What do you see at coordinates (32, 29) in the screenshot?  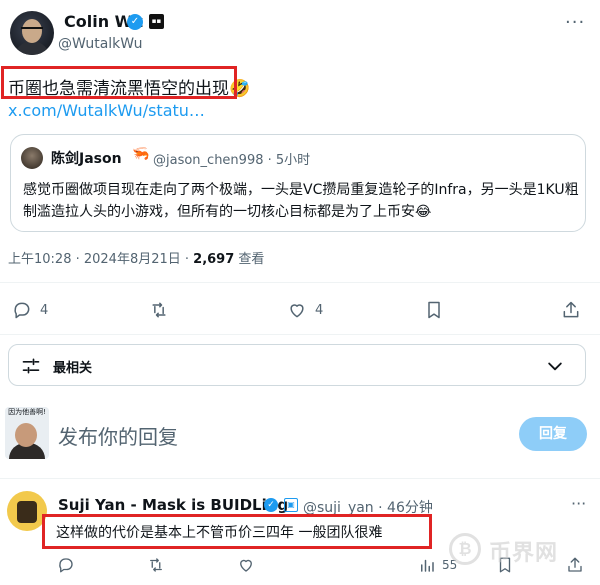 I see `avatar-glasses` at bounding box center [32, 29].